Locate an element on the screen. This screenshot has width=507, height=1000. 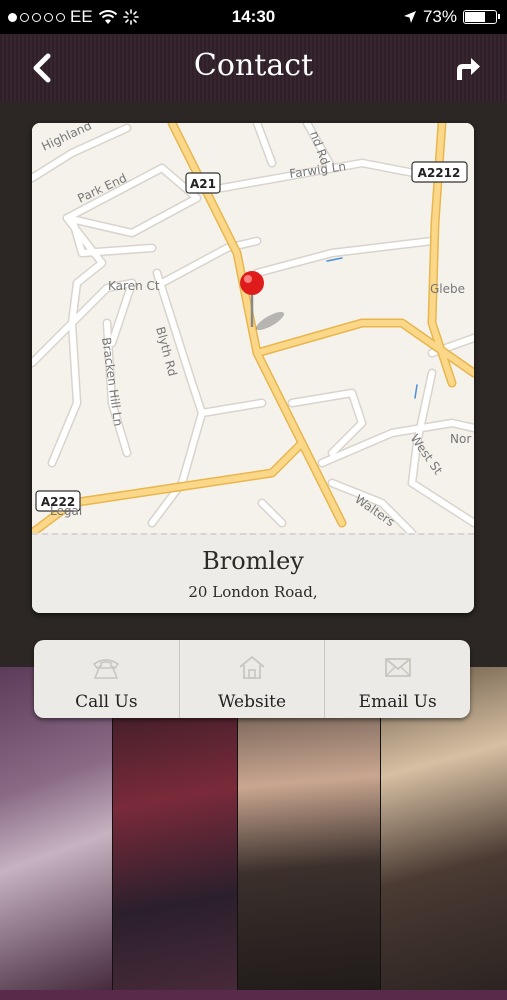
road-shield-a21: A21 is located at coordinates (203, 183).